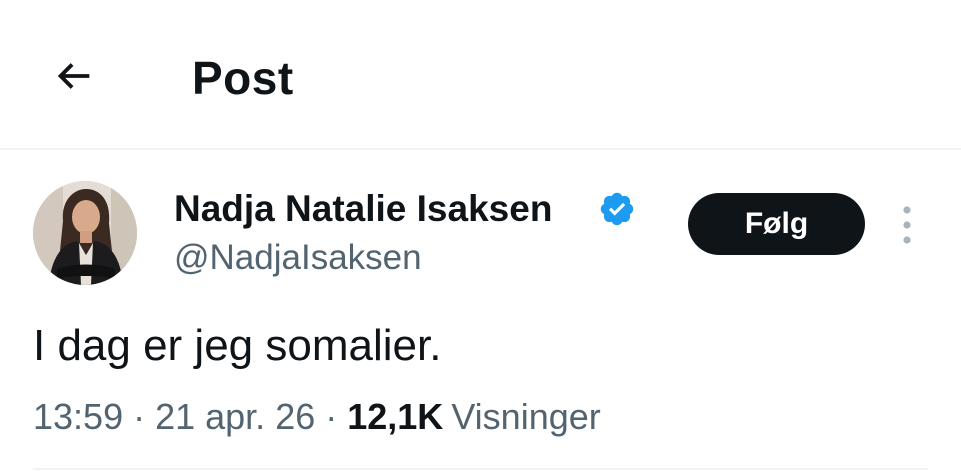 Image resolution: width=961 pixels, height=475 pixels. What do you see at coordinates (526, 416) in the screenshot?
I see `views-label: Visninger` at bounding box center [526, 416].